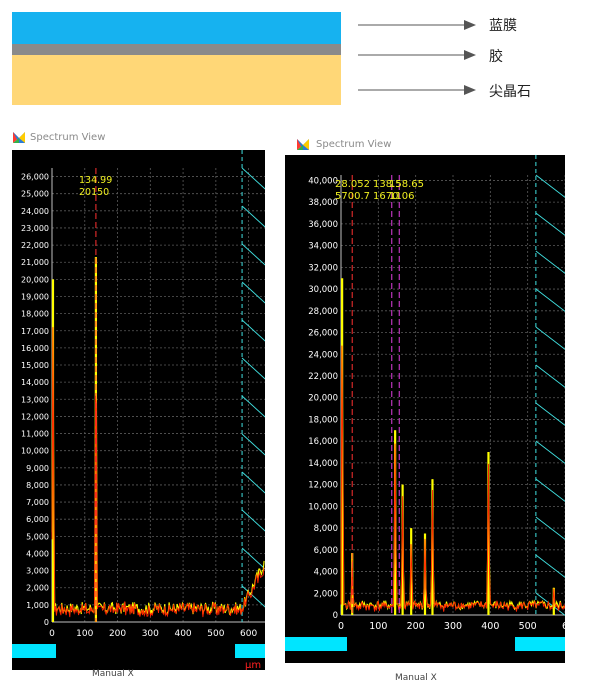 The image size is (599, 685). What do you see at coordinates (417, 90) in the screenshot?
I see `arrow-spinel` at bounding box center [417, 90].